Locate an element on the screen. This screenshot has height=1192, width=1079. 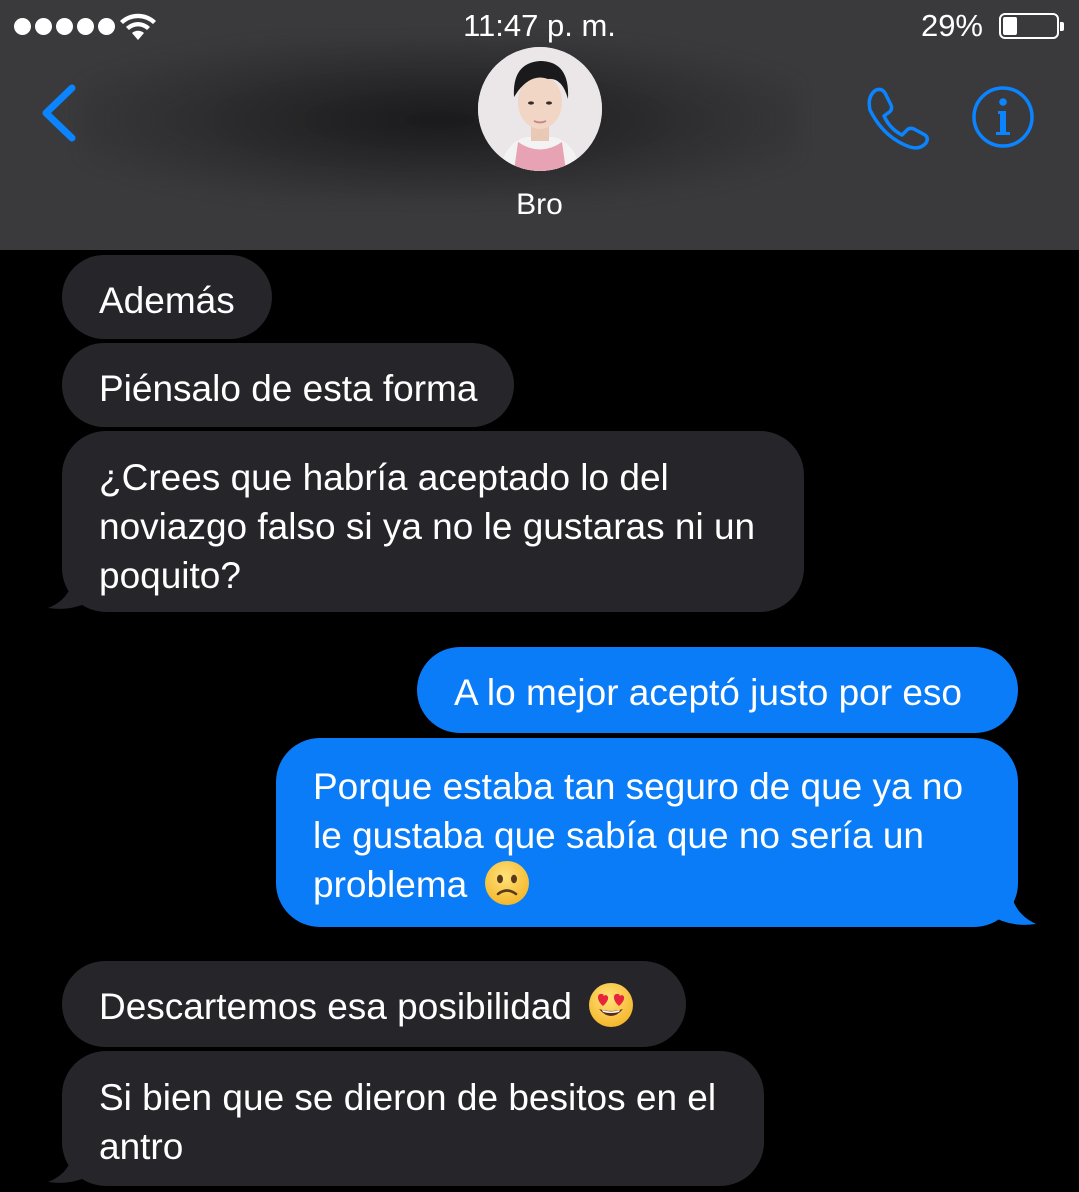
phone-icon is located at coordinates (897, 117).